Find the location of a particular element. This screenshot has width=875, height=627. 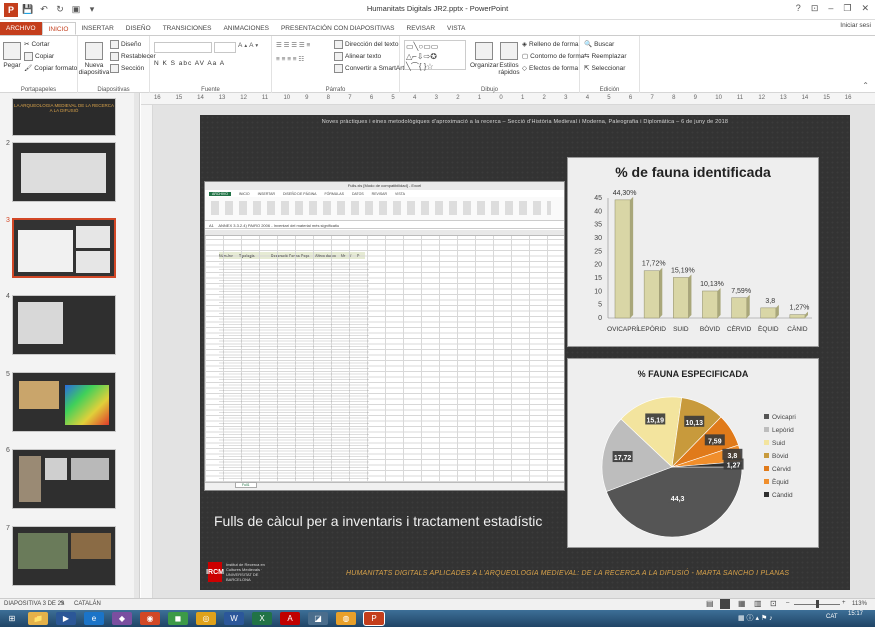

align-text-button: Alinear texto is located at coordinates (357, 56).